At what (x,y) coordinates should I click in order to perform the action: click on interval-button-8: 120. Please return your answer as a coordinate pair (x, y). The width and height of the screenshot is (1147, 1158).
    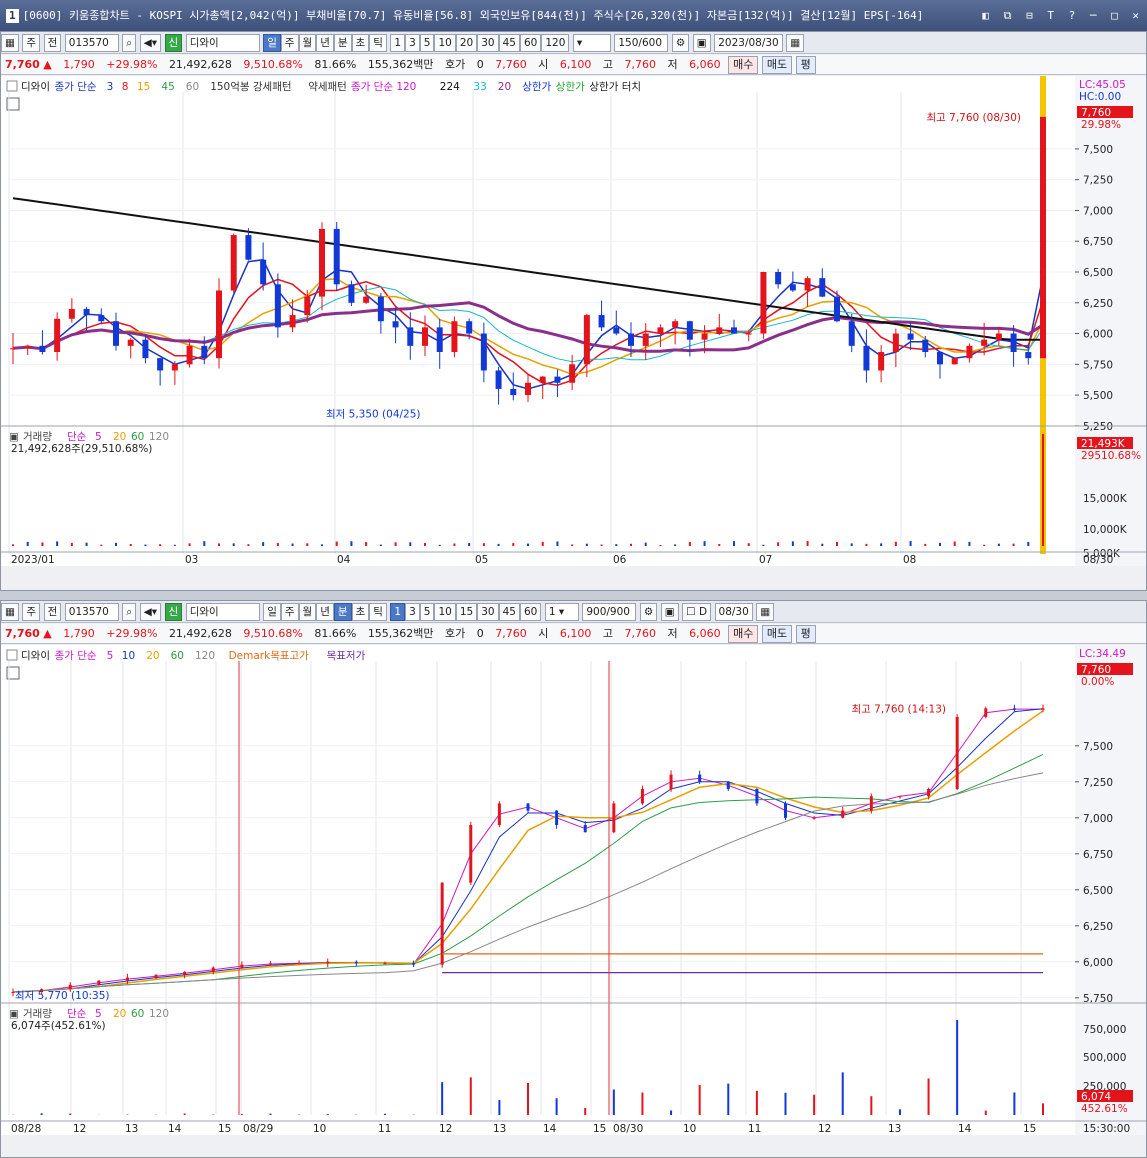
    Looking at the image, I should click on (555, 43).